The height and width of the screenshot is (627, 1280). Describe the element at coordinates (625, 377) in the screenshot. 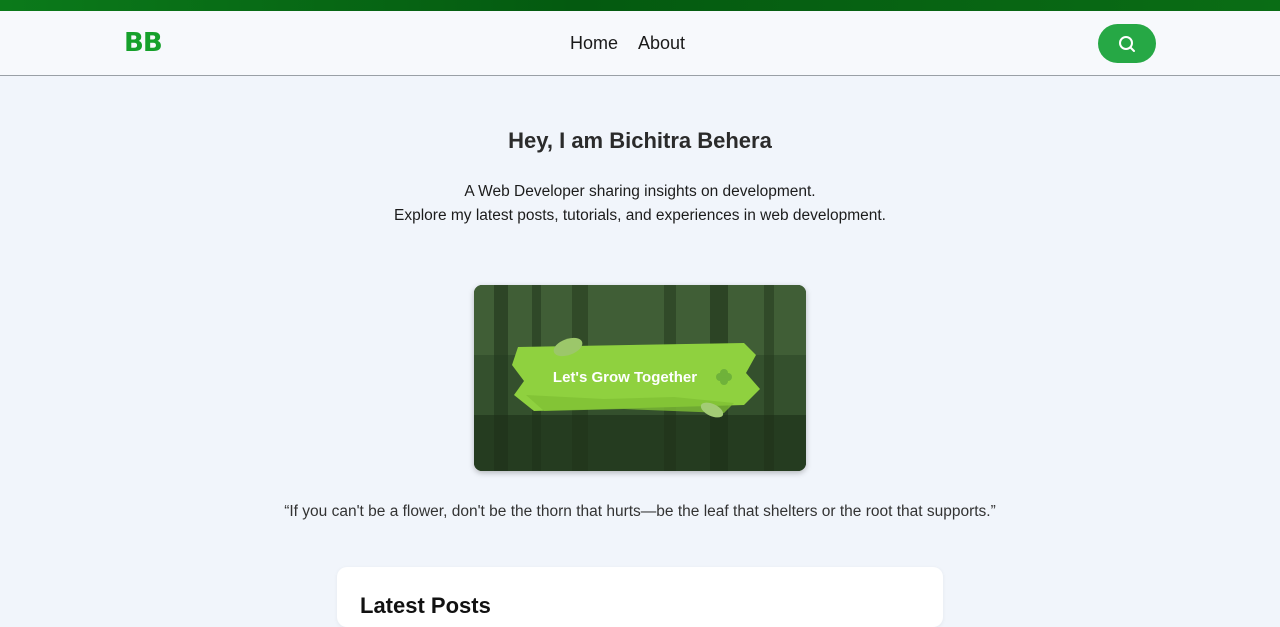

I see `banner-text: Let's Grow Together` at that location.